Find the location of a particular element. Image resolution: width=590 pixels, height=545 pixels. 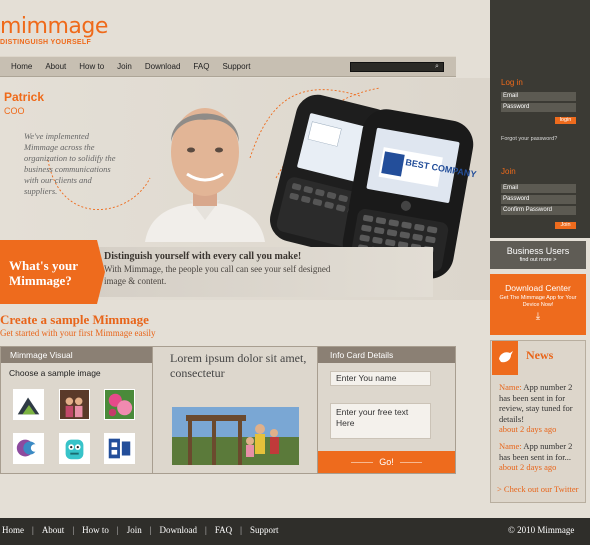

footer-link-support: Support is located at coordinates (264, 530).